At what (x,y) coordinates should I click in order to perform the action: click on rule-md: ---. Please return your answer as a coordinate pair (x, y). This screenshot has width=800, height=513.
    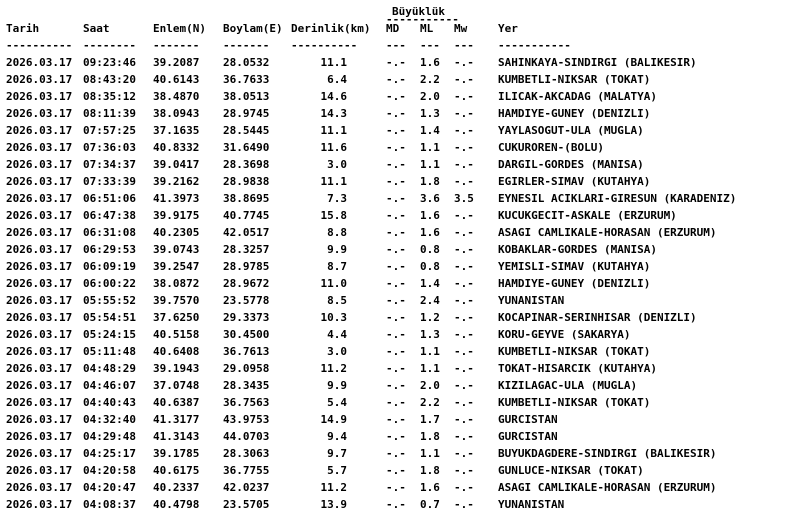
    Looking at the image, I should click on (396, 45).